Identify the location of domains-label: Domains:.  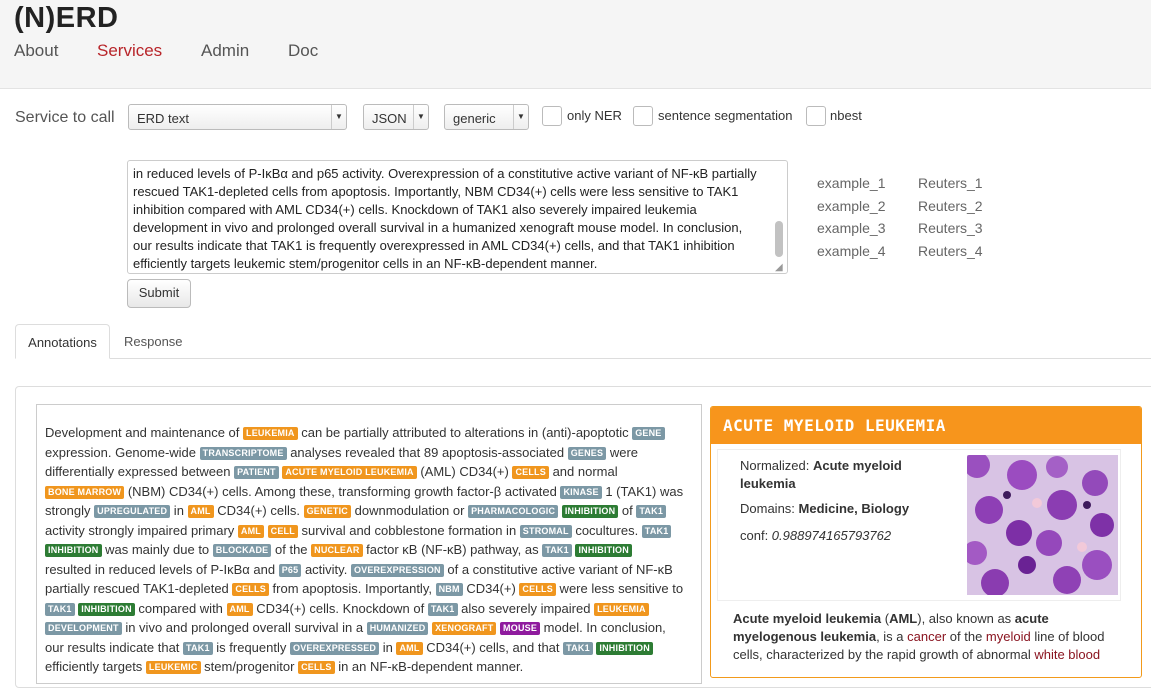
(769, 508).